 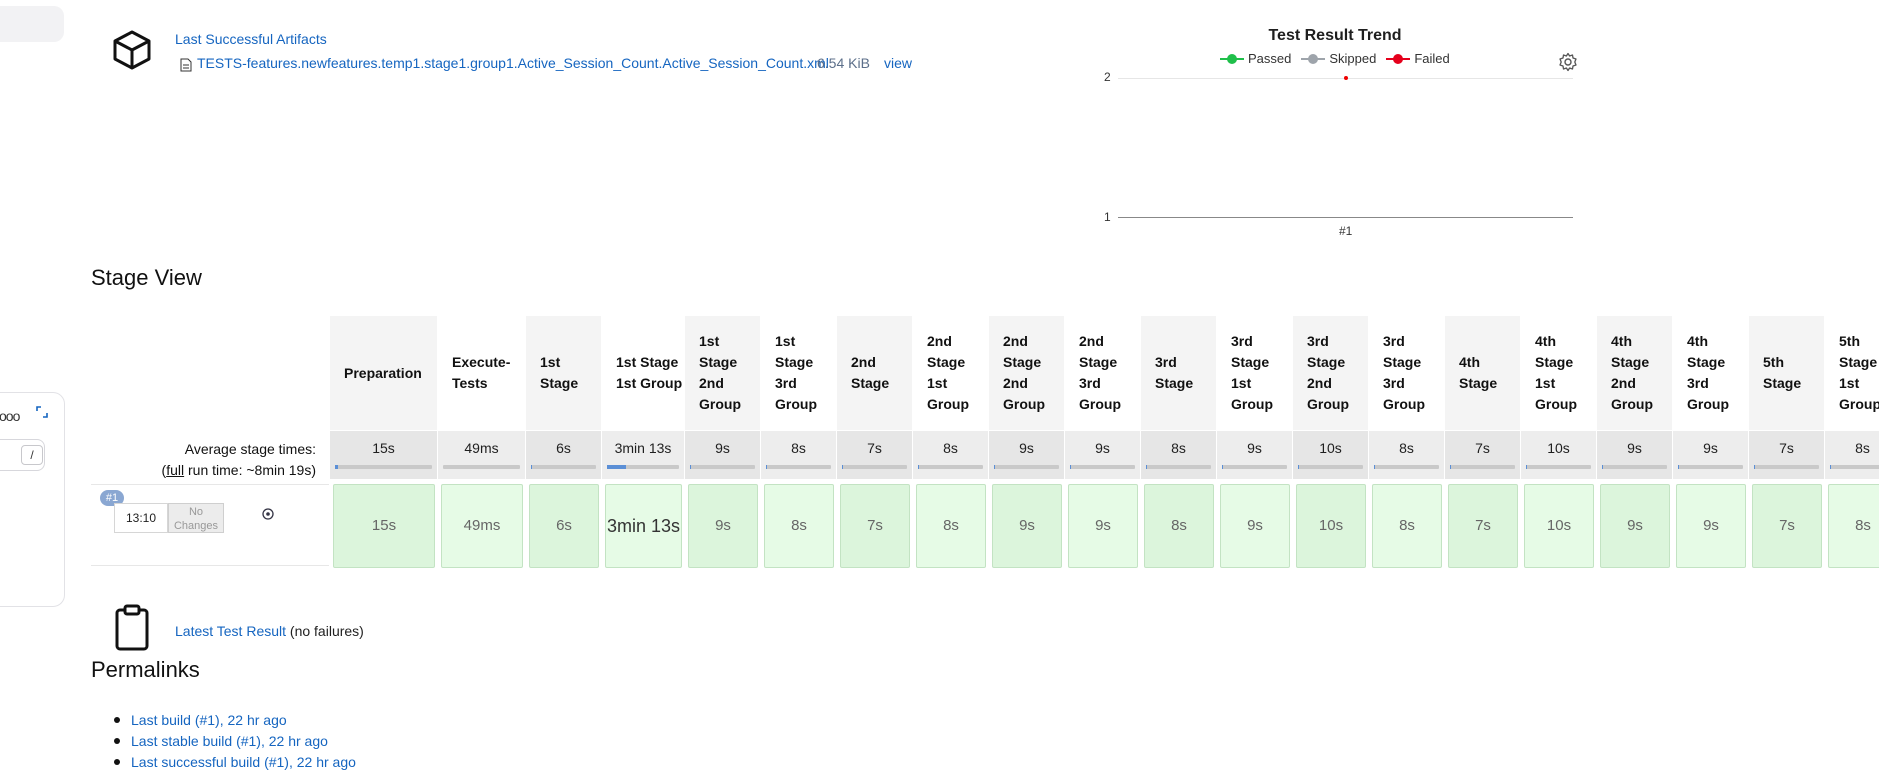 What do you see at coordinates (1404, 372) in the screenshot?
I see `stage-header: 3rd Stage 3rd Group` at bounding box center [1404, 372].